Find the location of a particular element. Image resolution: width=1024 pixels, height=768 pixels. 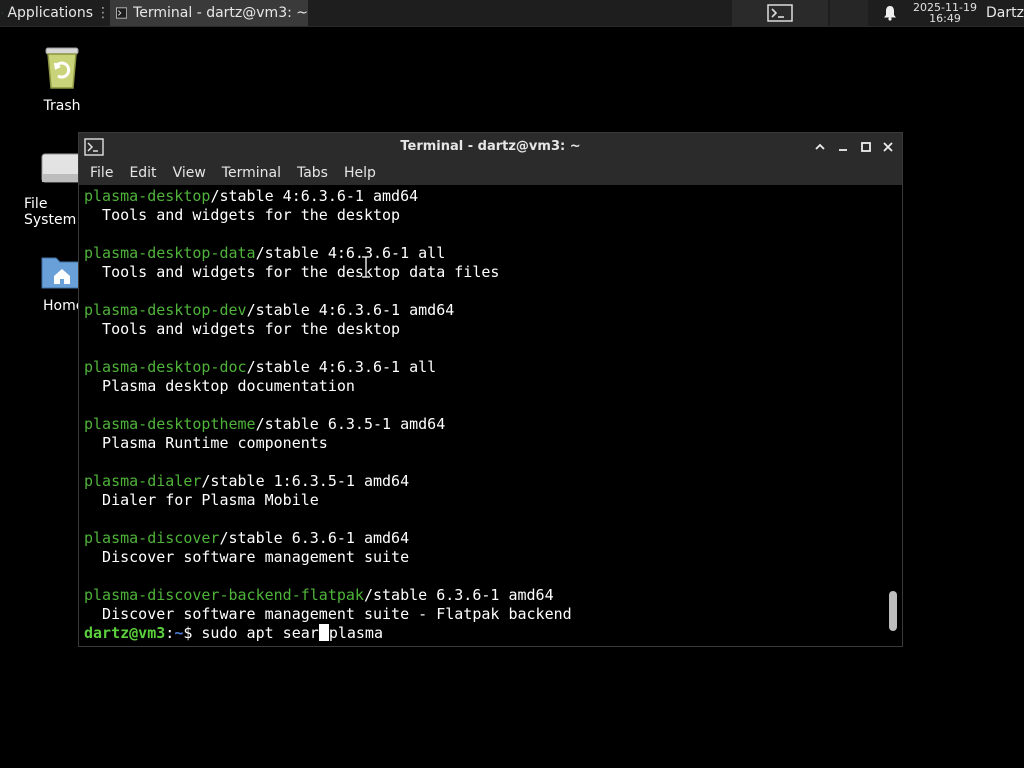

package-name: plasma-discover-backend-flatpak is located at coordinates (224, 595).